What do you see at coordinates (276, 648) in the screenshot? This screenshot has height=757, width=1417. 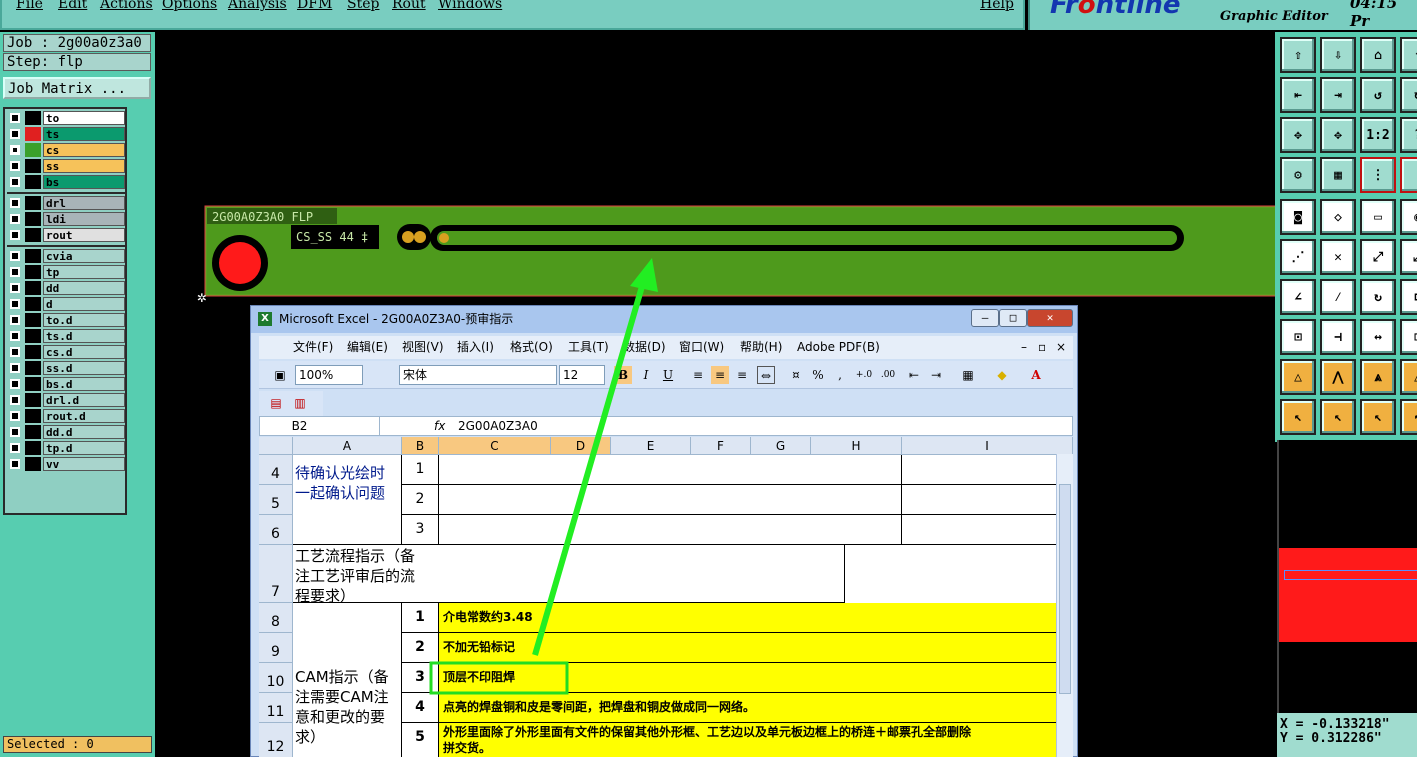 I see `row-header-9: 9` at bounding box center [276, 648].